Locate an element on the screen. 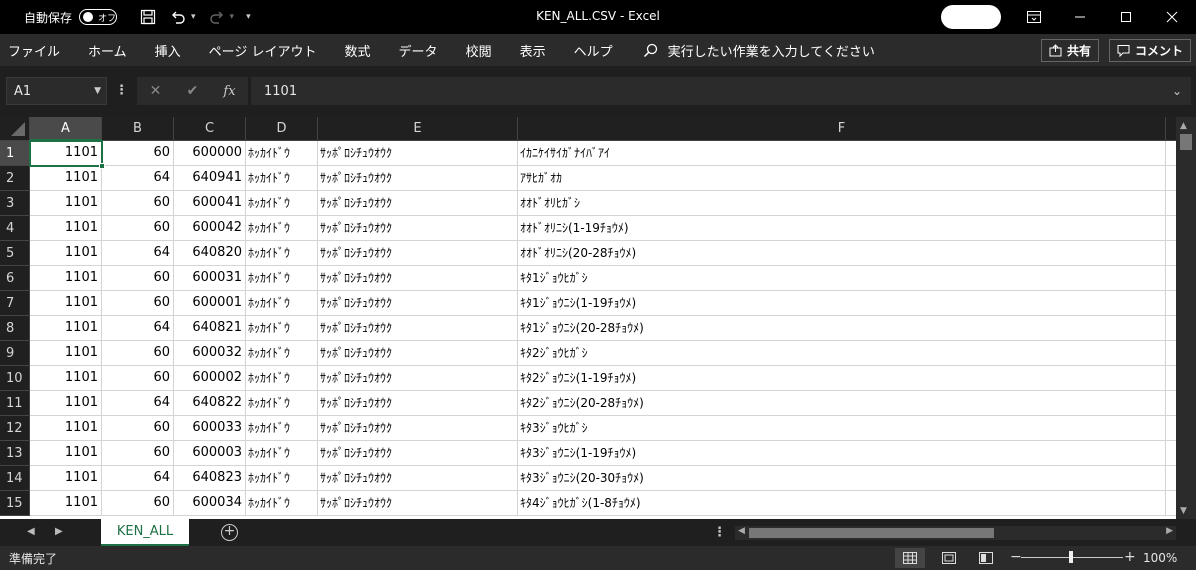 This screenshot has width=1196, height=570. insert-function-icon: fx is located at coordinates (229, 91).